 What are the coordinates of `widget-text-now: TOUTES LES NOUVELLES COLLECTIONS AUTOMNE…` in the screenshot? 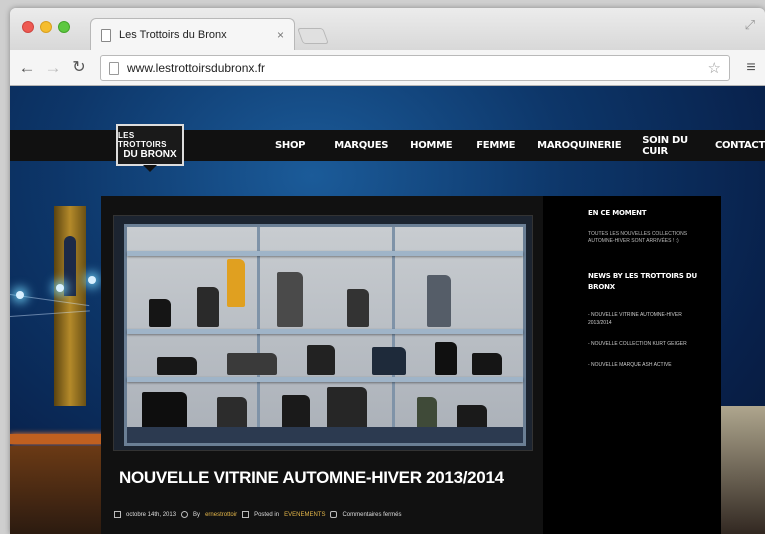 It's located at (638, 237).